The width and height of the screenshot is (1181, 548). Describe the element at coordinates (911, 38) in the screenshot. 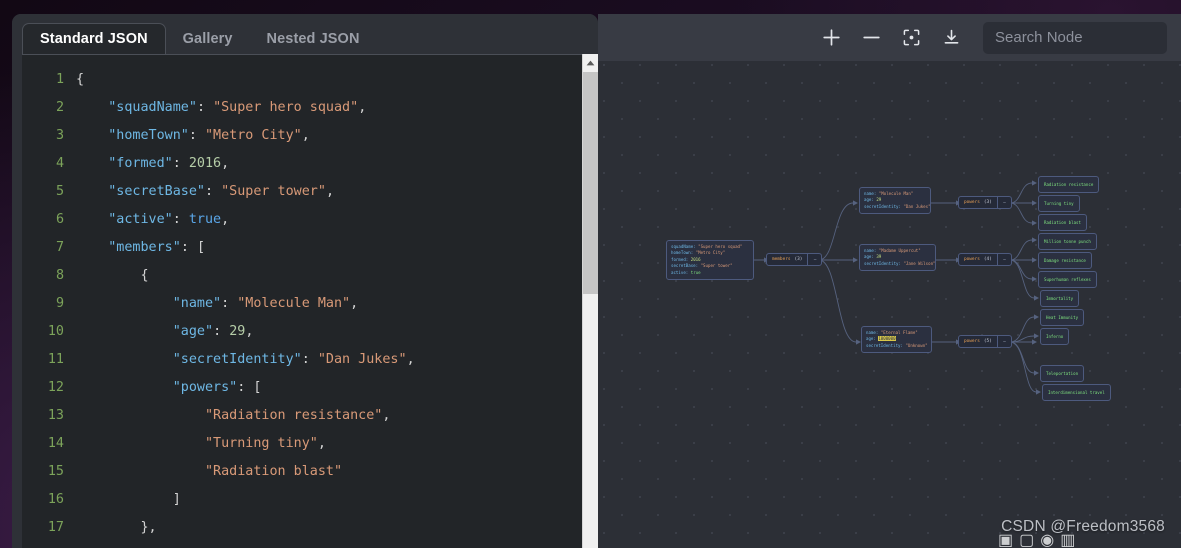

I see `fit-view-icon` at that location.